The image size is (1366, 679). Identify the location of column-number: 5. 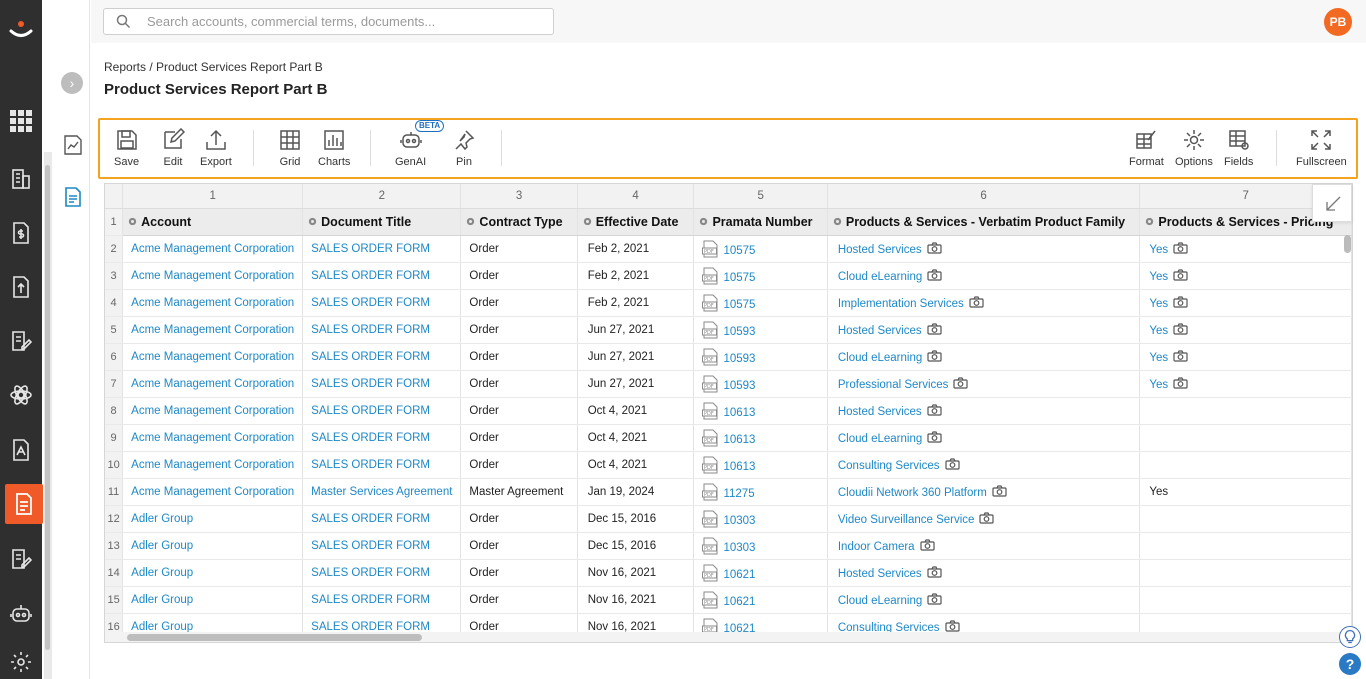
(760, 196).